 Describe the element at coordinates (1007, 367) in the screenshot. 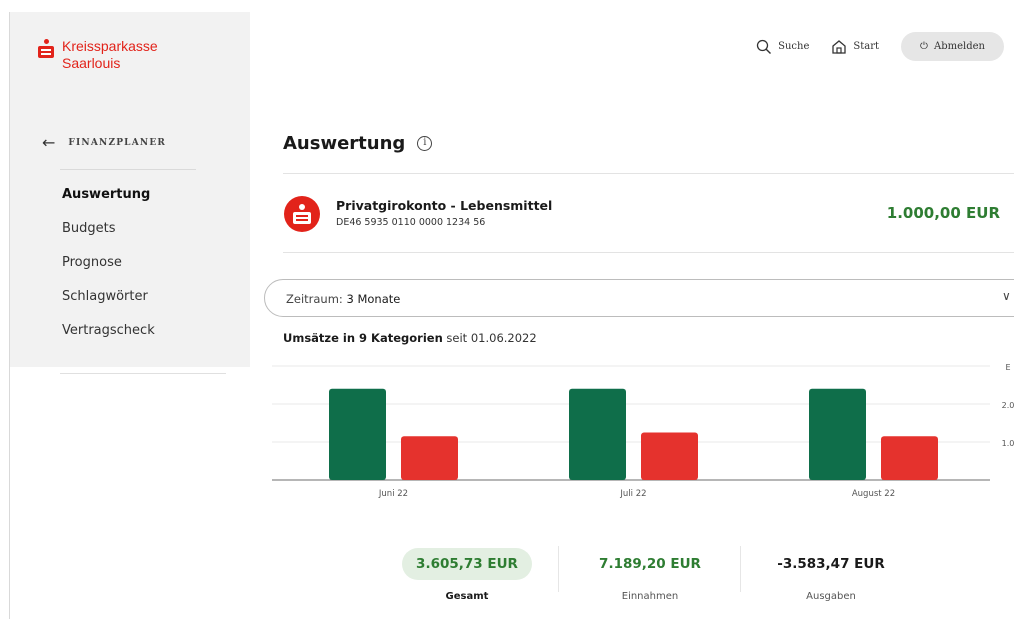

I see `y-tick-label: E` at that location.